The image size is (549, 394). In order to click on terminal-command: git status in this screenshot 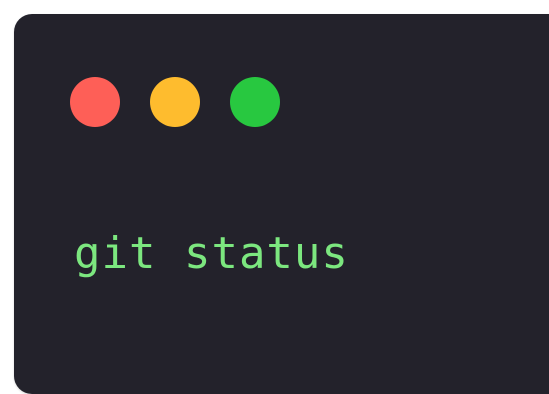, I will do `click(211, 253)`.